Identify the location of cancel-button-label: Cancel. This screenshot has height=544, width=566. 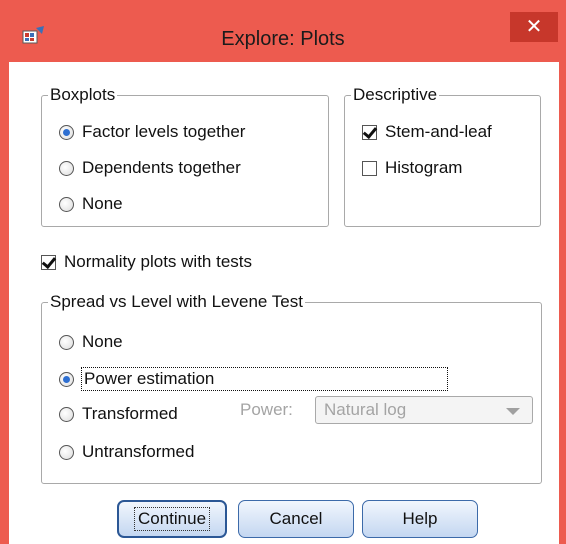
(296, 518).